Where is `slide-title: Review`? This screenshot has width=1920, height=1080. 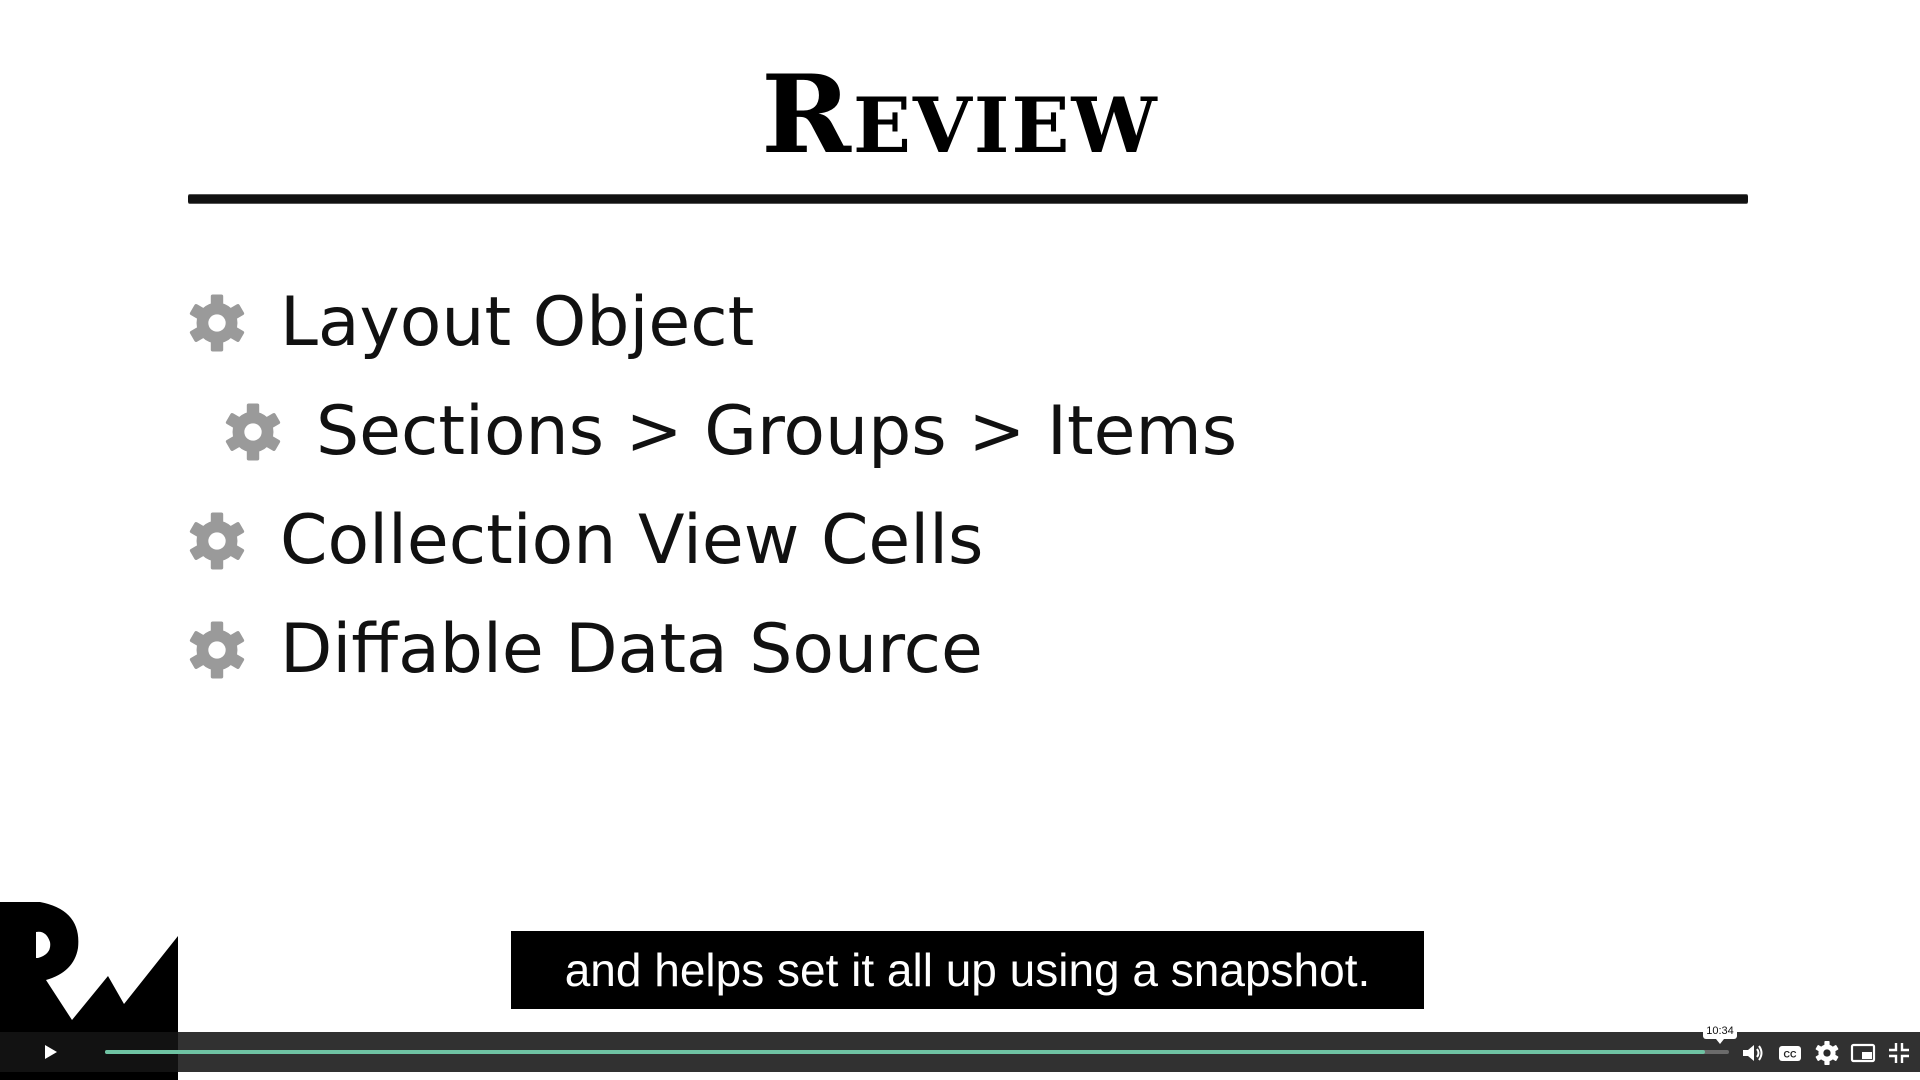 slide-title: Review is located at coordinates (960, 115).